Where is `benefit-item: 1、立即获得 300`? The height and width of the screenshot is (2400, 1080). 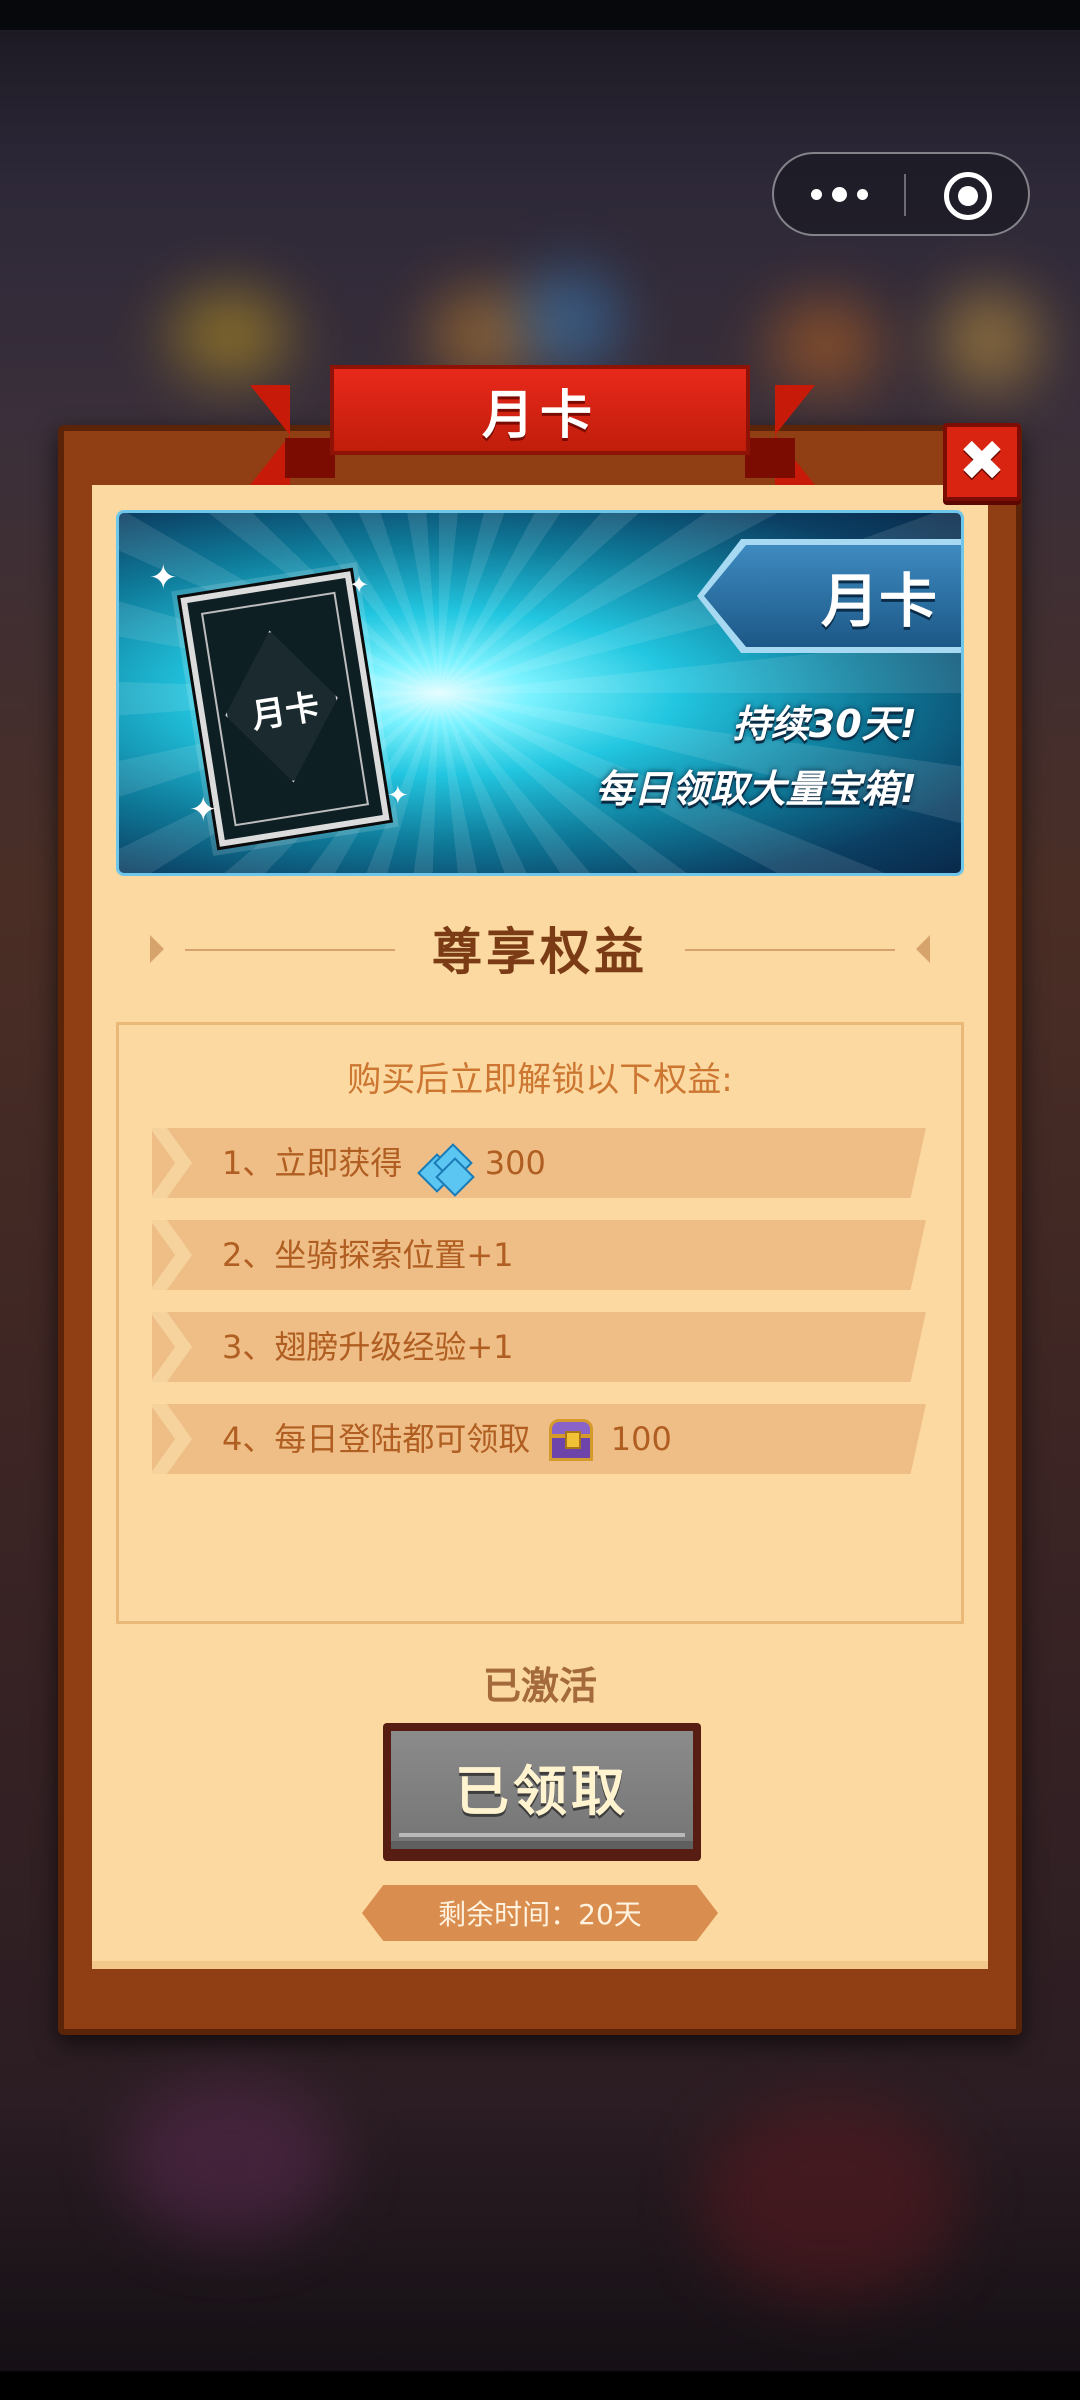
benefit-item: 1、立即获得 300 is located at coordinates (539, 1163).